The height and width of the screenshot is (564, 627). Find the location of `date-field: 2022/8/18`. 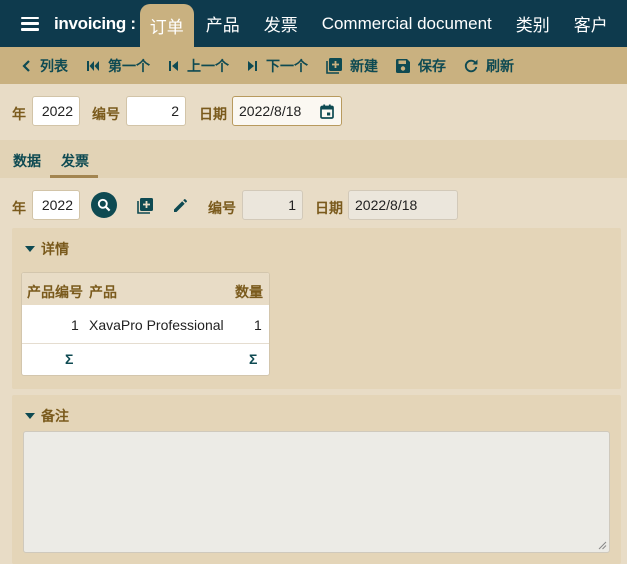

date-field: 2022/8/18 is located at coordinates (287, 111).